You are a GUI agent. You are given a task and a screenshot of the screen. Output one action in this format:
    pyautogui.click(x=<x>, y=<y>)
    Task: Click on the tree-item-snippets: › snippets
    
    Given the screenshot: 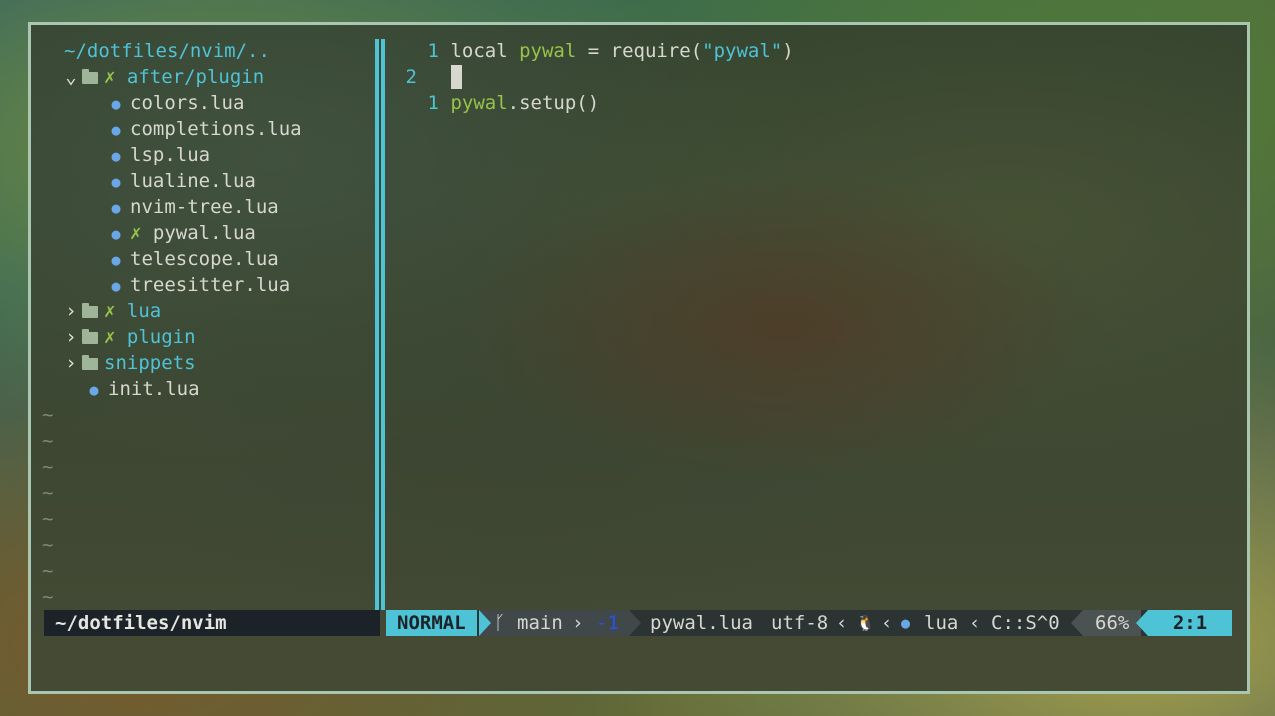 What is the action you would take?
    pyautogui.click(x=128, y=363)
    